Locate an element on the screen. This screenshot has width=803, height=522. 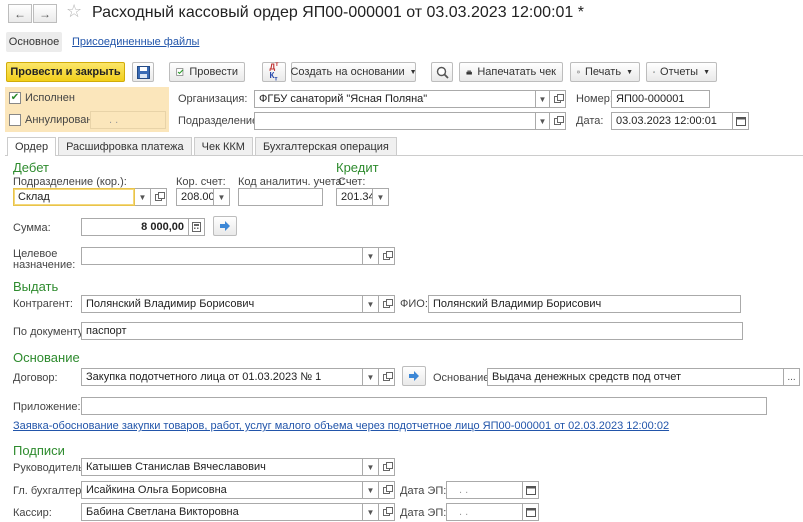
date-calendar-button is located at coordinates (741, 121).